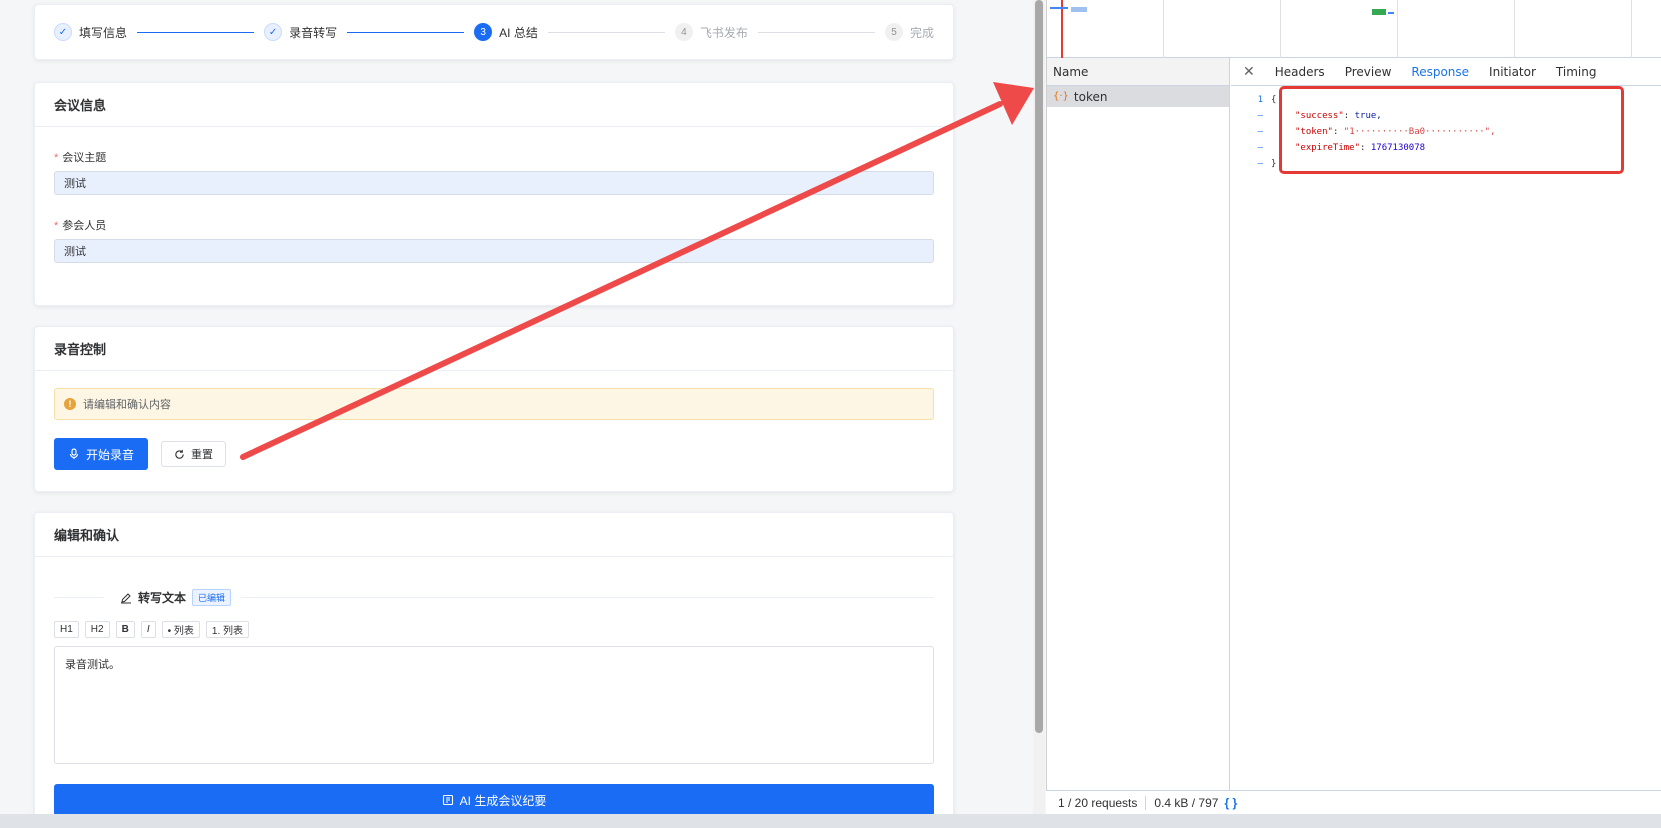 The height and width of the screenshot is (828, 1661). I want to click on transfer-size: 0.4 kB / 797, so click(1186, 802).